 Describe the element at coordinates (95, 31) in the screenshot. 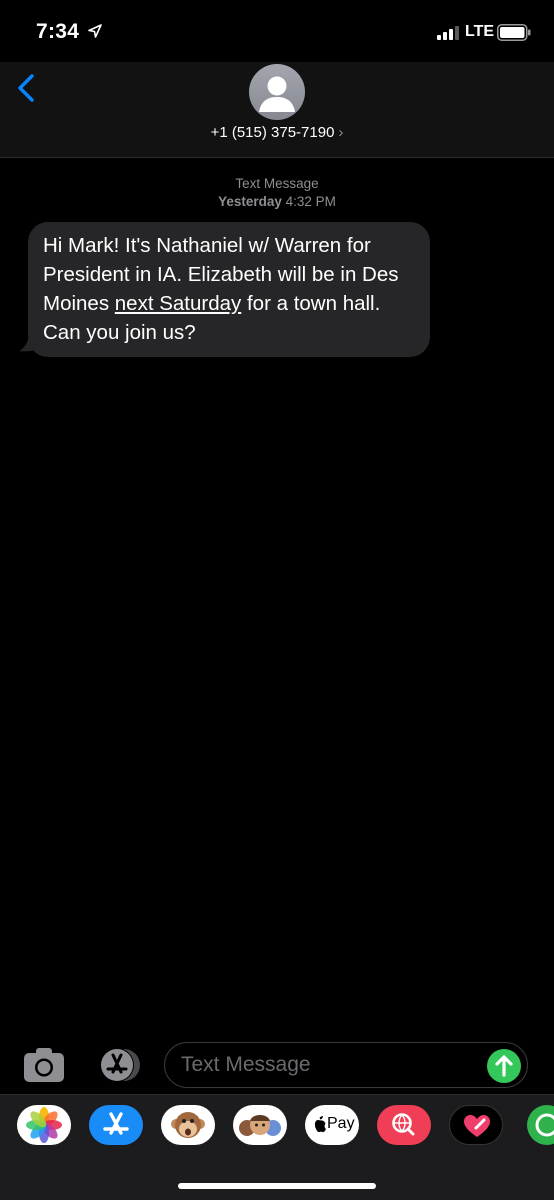

I see `location-arrow-icon` at that location.